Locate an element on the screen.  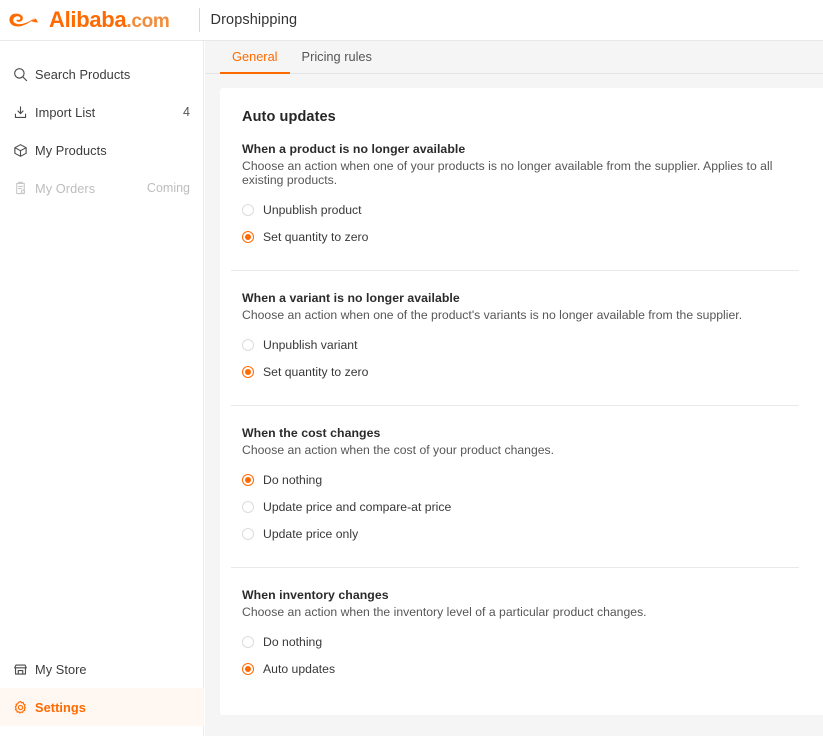
page-title: Auto updates is located at coordinates (289, 117).